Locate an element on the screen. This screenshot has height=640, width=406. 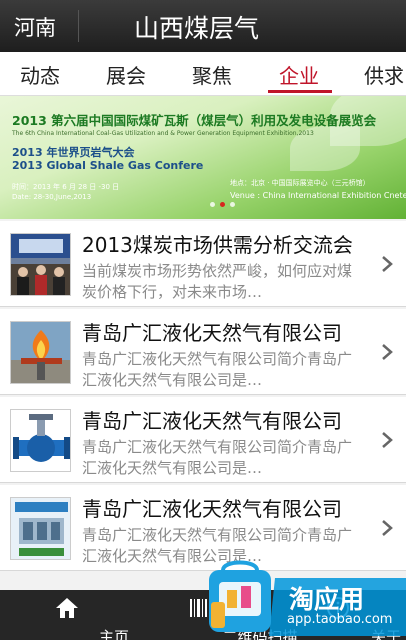
header-divider is located at coordinates (78, 26).